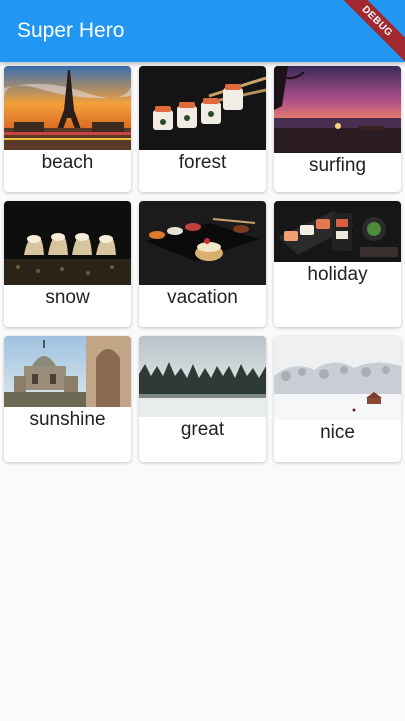 This screenshot has height=721, width=405. What do you see at coordinates (202, 429) in the screenshot?
I see `card-label: great` at bounding box center [202, 429].